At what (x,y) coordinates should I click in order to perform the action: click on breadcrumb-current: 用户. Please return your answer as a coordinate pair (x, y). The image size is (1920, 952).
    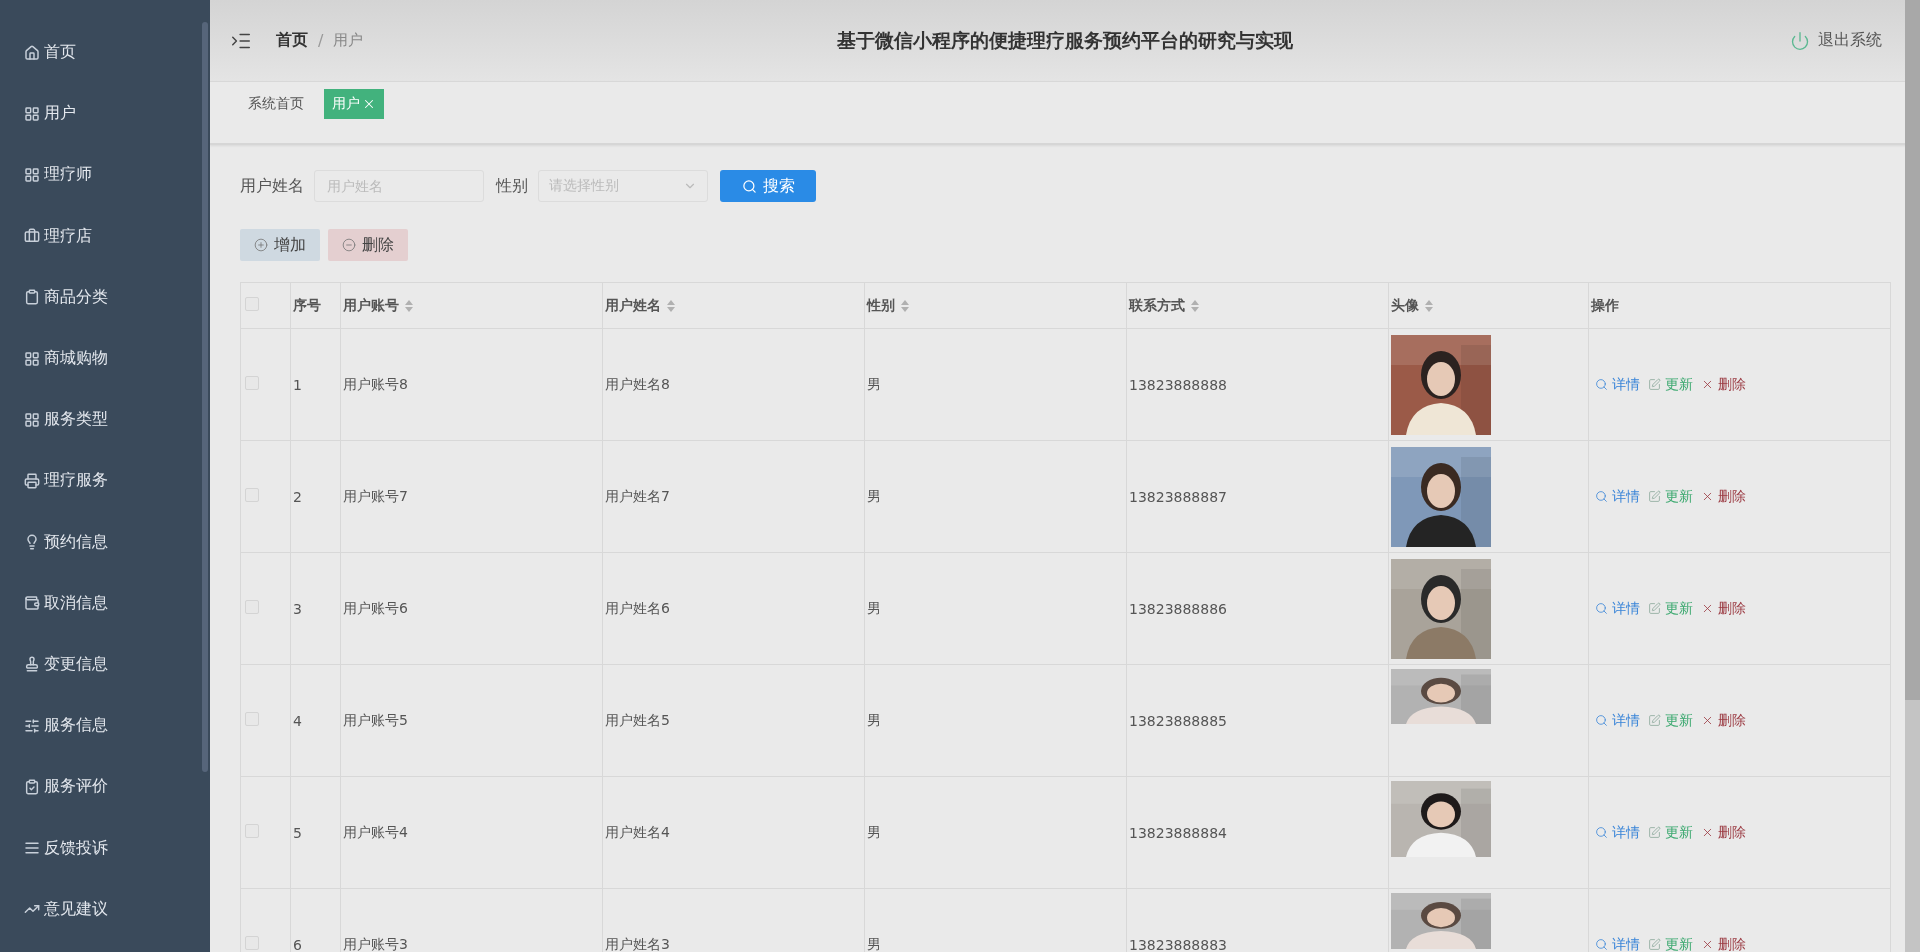
    Looking at the image, I should click on (348, 40).